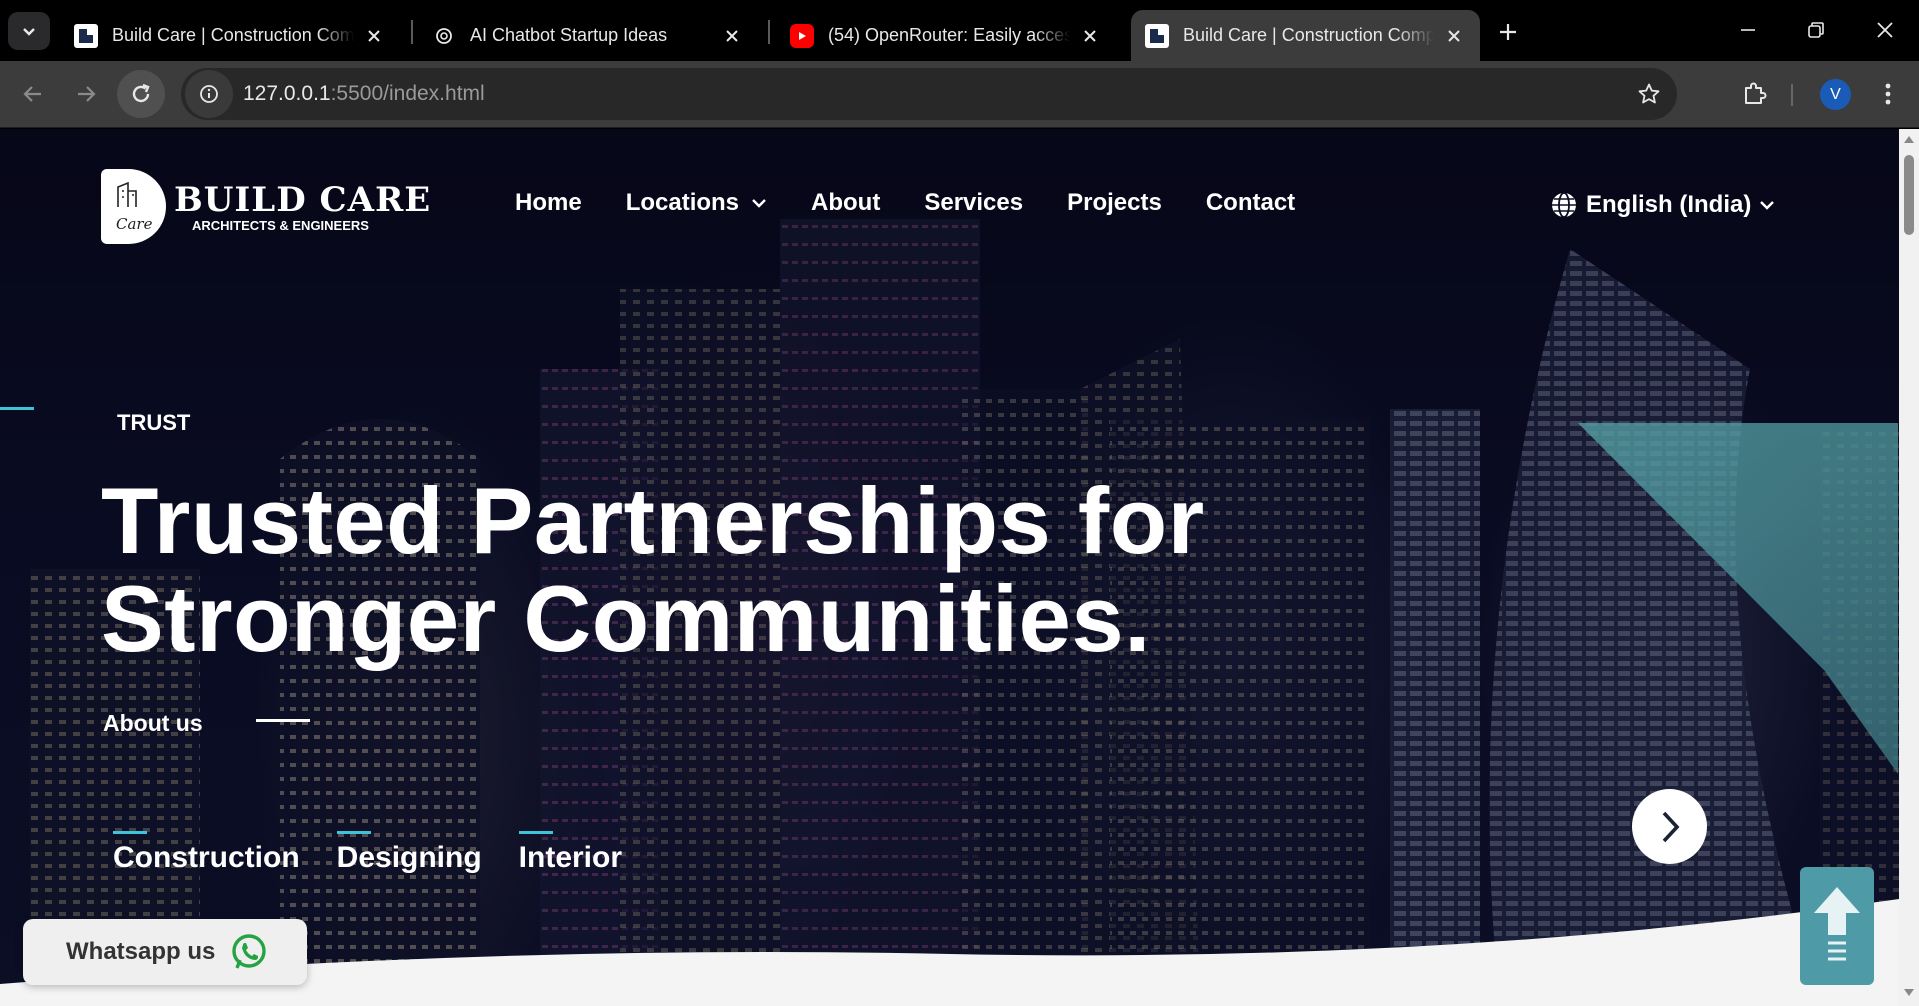 The image size is (1919, 1006). What do you see at coordinates (409, 857) in the screenshot?
I see `category-label: Designing` at bounding box center [409, 857].